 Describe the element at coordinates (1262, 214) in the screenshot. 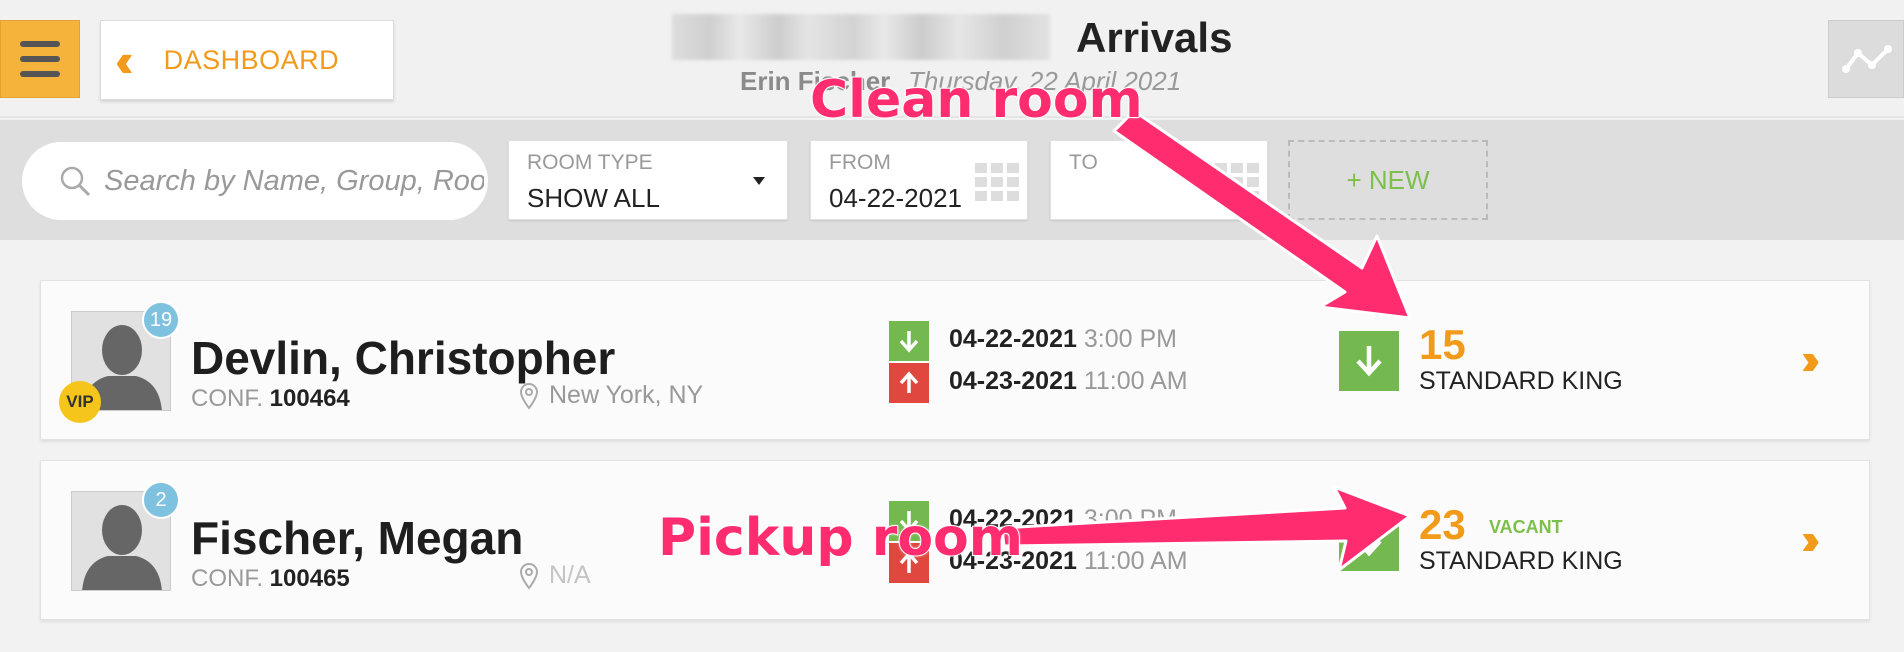

I see `clean-room-arrow` at that location.